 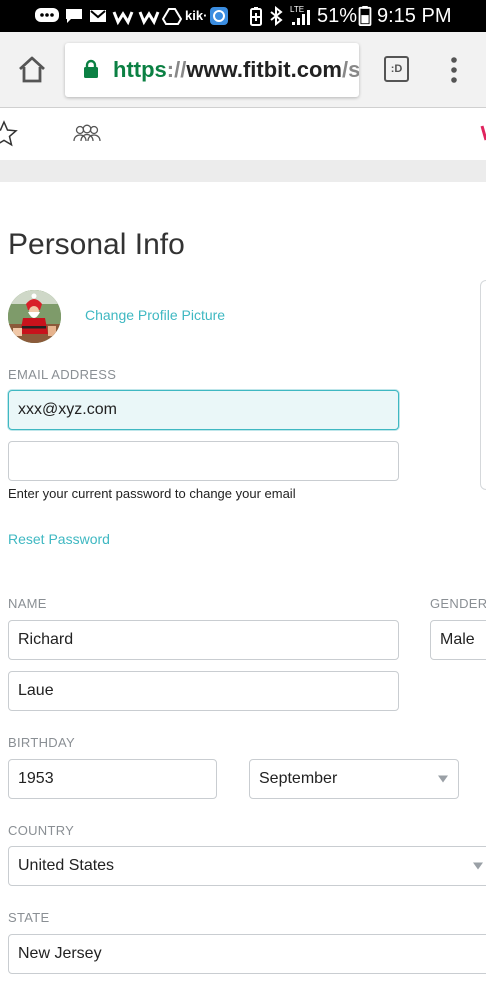 I want to click on birth-month-value: September, so click(x=298, y=778).